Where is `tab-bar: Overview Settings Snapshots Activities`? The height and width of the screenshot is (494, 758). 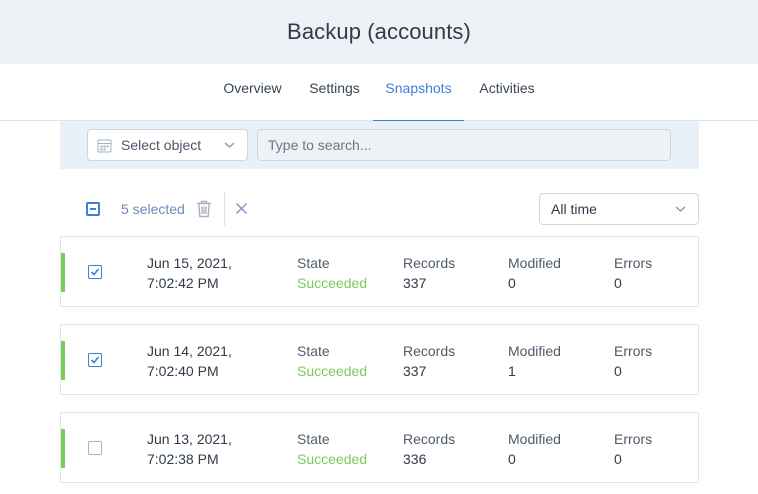 tab-bar: Overview Settings Snapshots Activities is located at coordinates (379, 93).